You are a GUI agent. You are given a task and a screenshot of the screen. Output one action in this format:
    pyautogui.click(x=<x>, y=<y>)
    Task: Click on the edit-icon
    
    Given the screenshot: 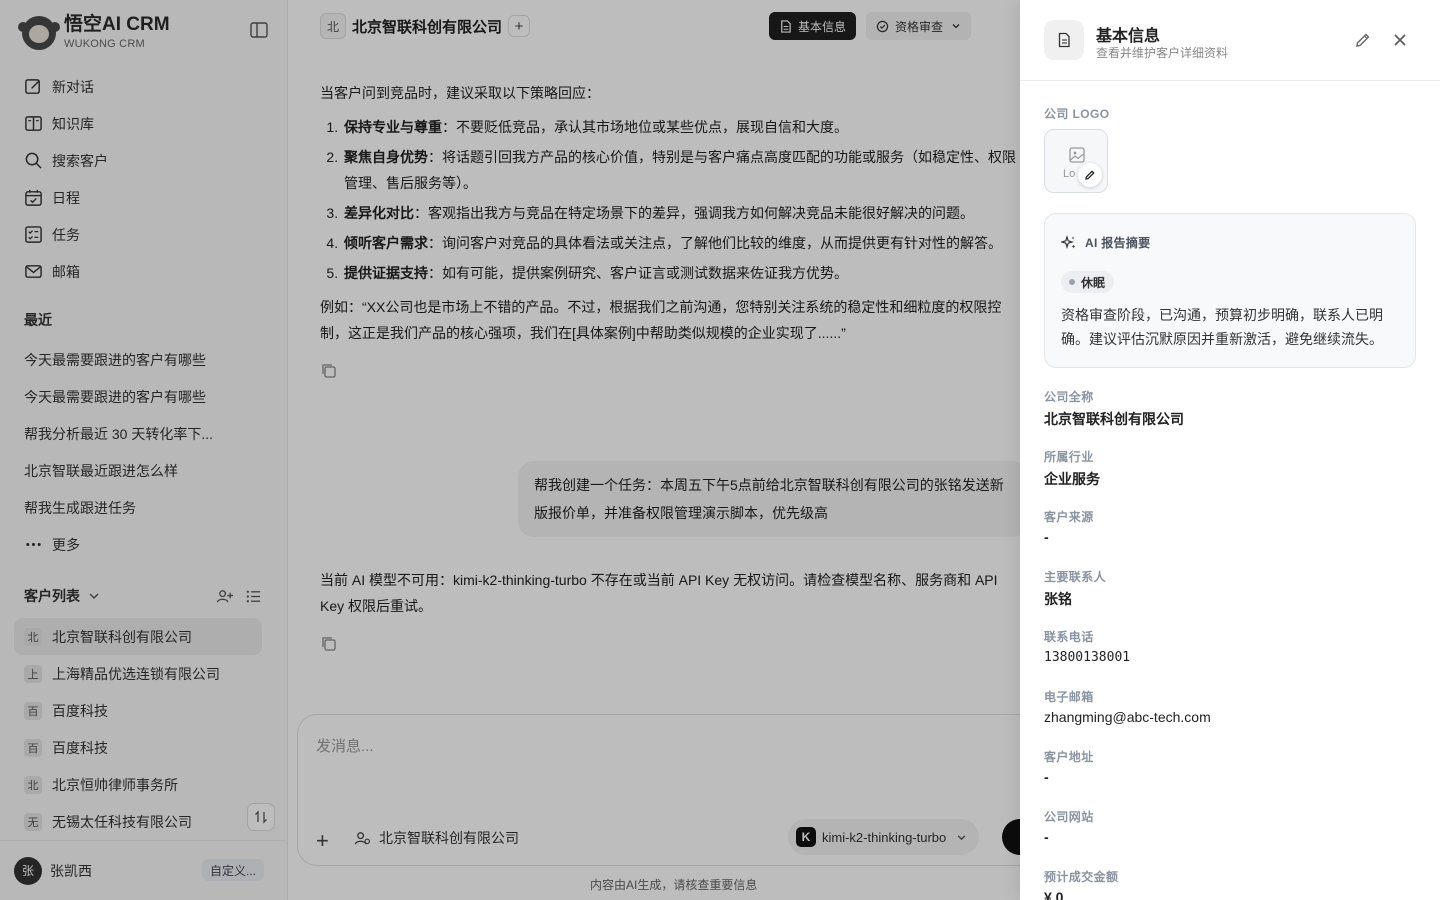 What is the action you would take?
    pyautogui.click(x=1363, y=40)
    